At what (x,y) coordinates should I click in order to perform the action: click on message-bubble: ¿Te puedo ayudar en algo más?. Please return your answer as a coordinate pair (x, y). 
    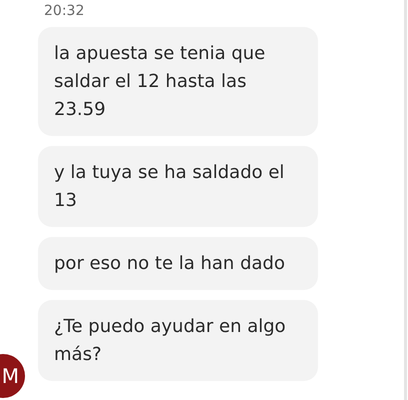
    Looking at the image, I should click on (178, 340).